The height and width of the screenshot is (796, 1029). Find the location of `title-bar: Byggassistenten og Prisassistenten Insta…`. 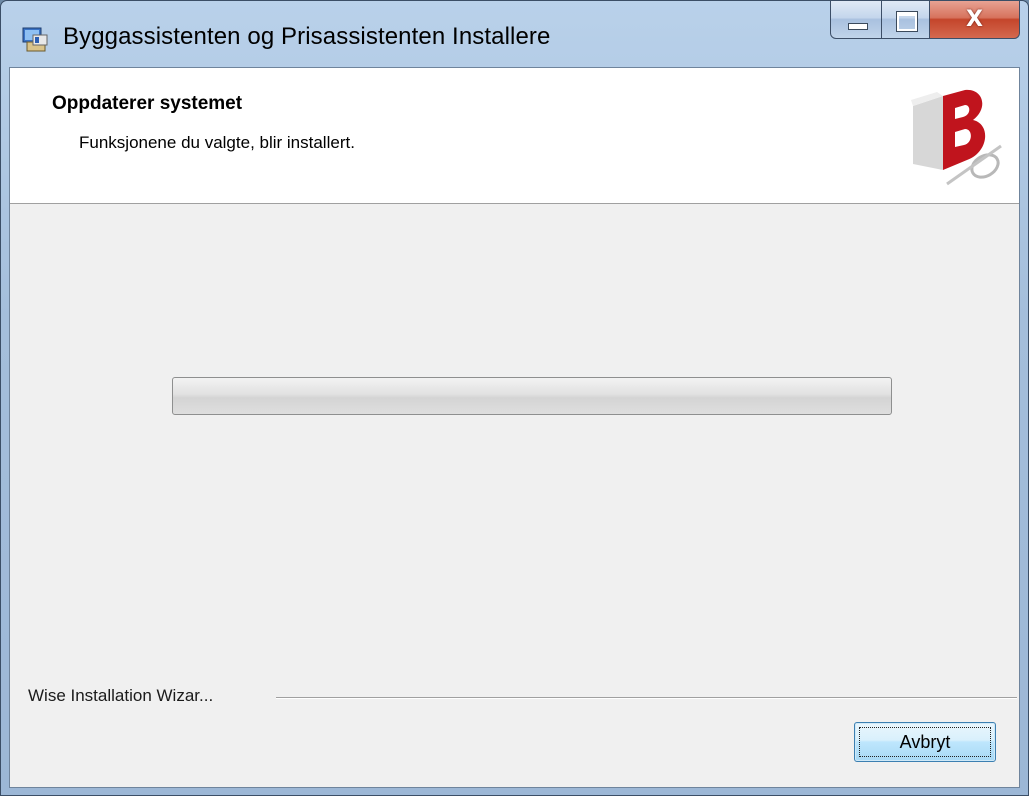

title-bar: Byggassistenten og Prisassistenten Insta… is located at coordinates (514, 34).